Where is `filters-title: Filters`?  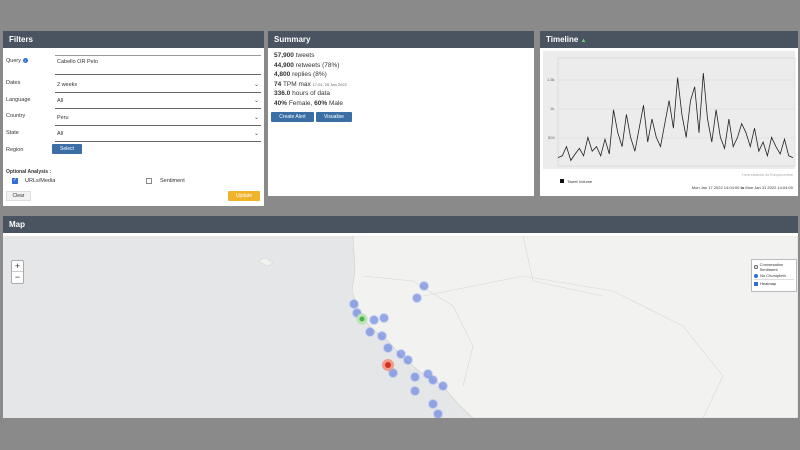
filters-title: Filters is located at coordinates (133, 39).